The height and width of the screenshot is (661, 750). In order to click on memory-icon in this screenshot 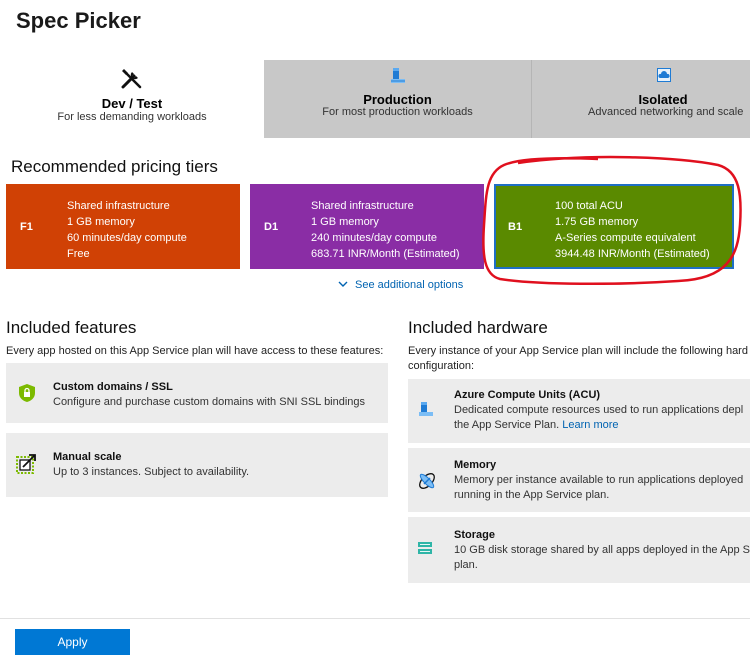, I will do `click(427, 483)`.